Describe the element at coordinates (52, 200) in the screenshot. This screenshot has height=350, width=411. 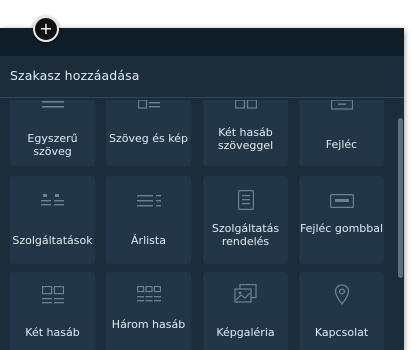
I see `services-icon` at that location.